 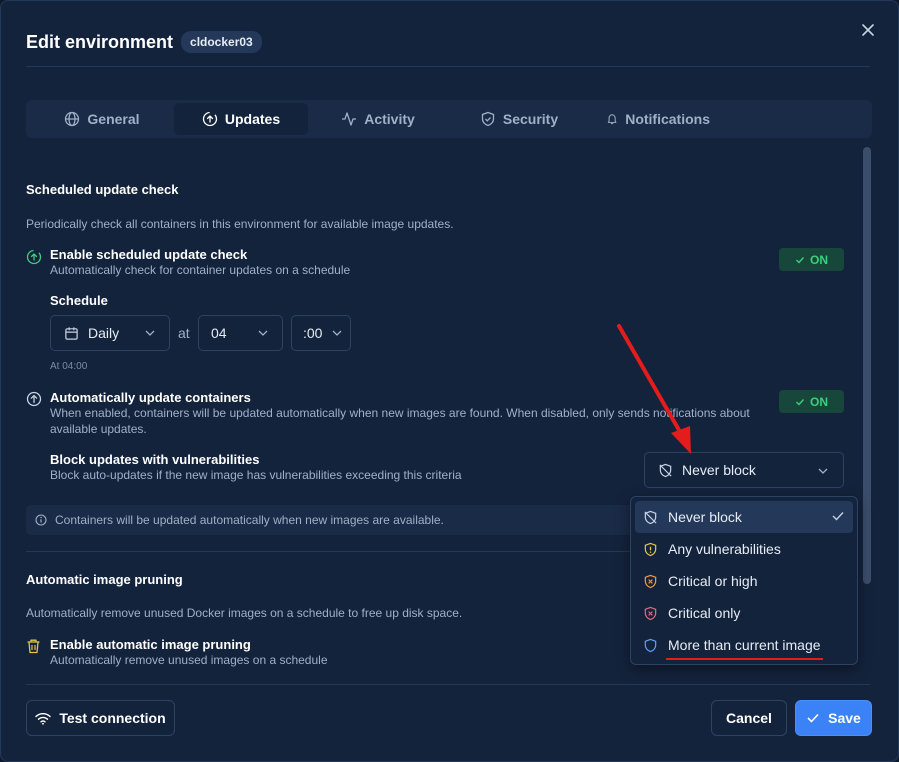 I want to click on globe-icon, so click(x=72, y=119).